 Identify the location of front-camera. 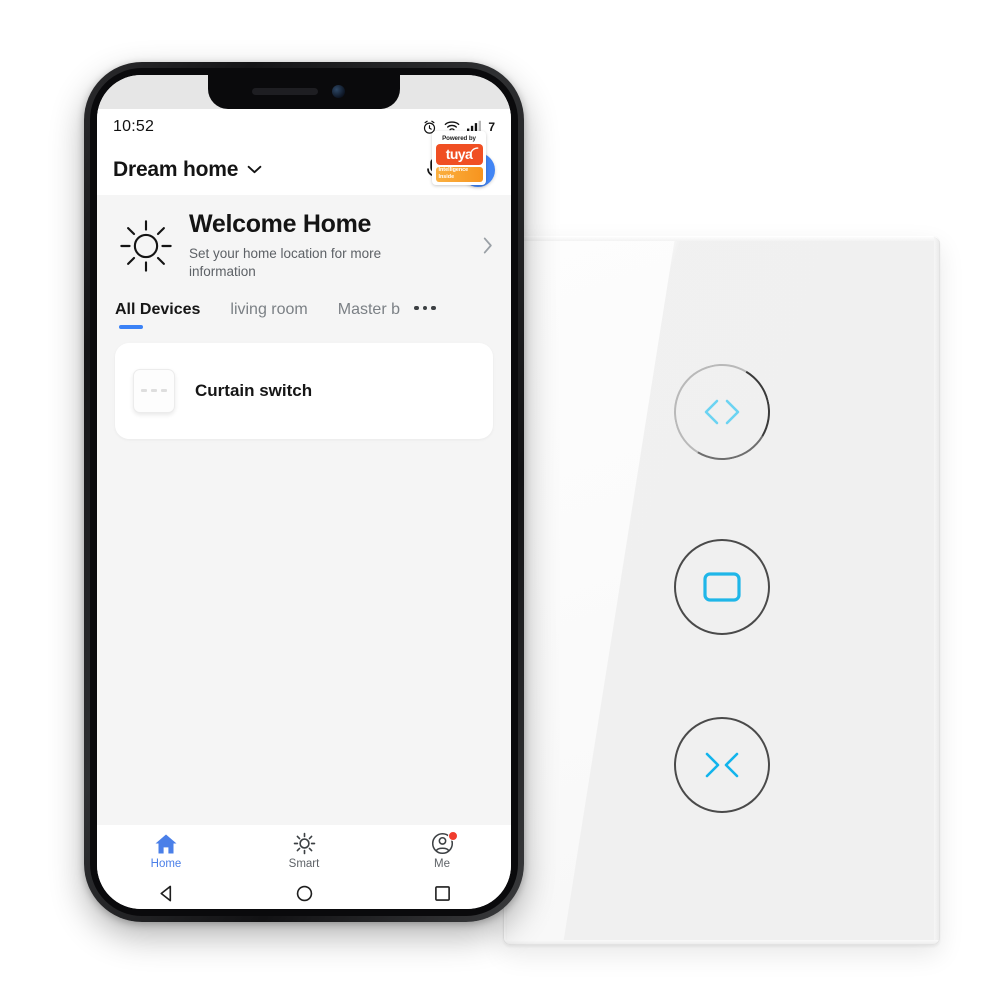
(338, 91).